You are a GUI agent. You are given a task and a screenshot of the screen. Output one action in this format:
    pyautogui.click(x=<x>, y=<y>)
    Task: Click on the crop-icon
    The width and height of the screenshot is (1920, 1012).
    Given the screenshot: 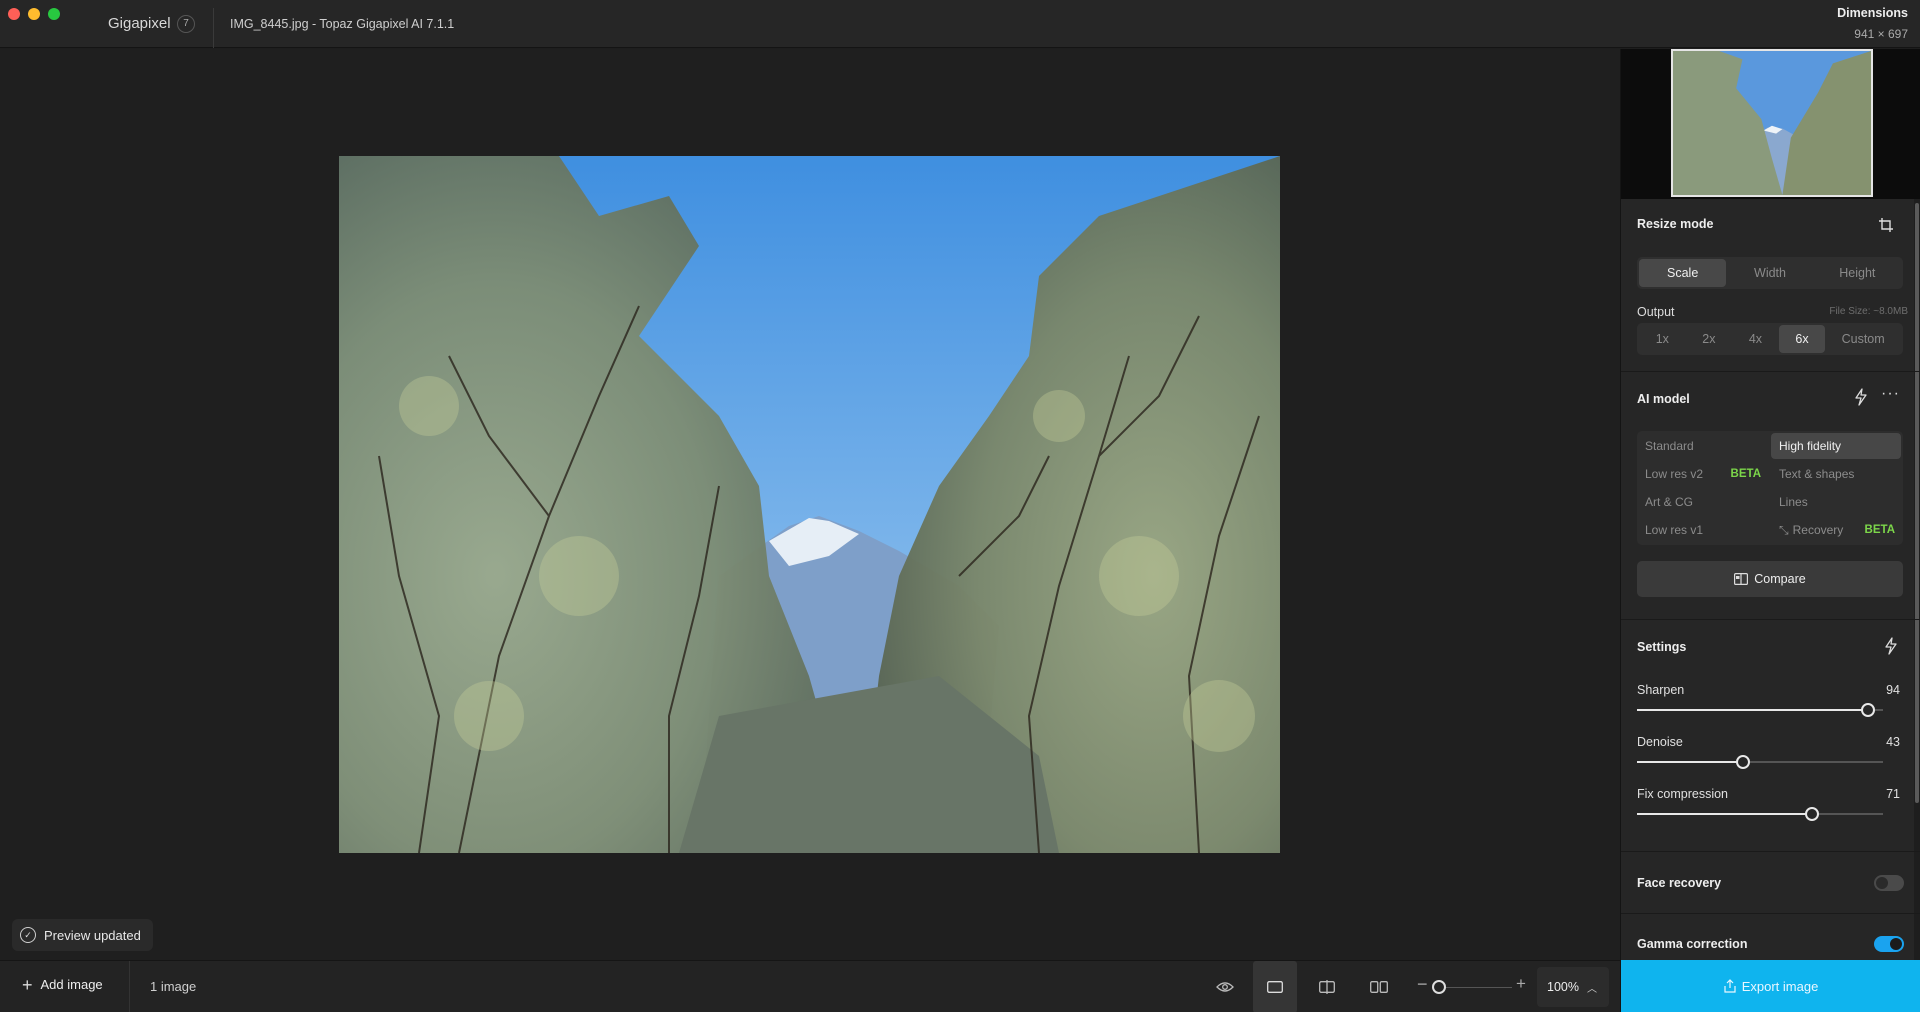 What is the action you would take?
    pyautogui.click(x=1886, y=225)
    